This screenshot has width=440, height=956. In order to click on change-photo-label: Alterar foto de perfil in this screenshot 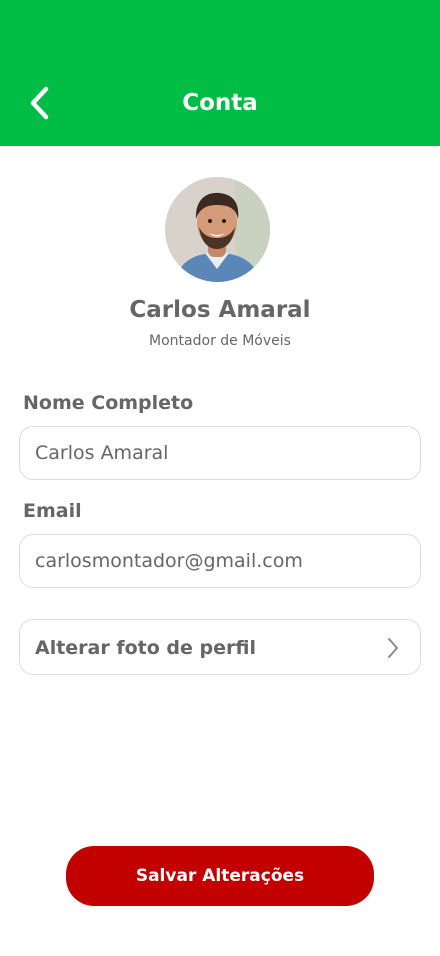, I will do `click(145, 648)`.